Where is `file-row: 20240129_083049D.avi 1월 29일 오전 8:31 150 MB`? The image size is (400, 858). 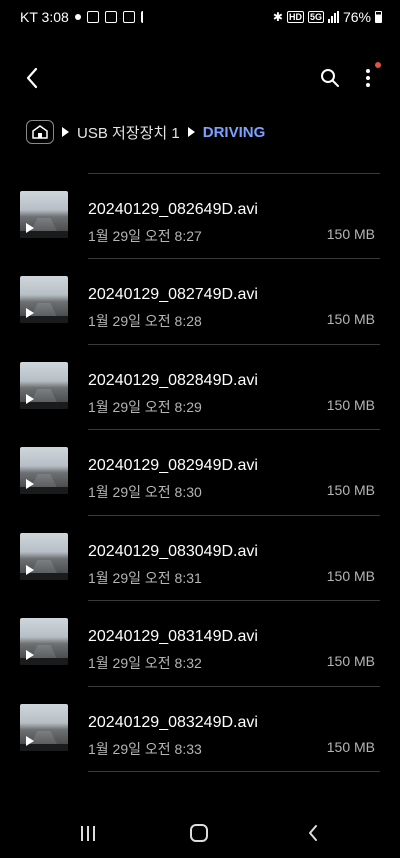
file-row: 20240129_083049D.avi 1월 29일 오전 8:31 150 MB is located at coordinates (200, 558).